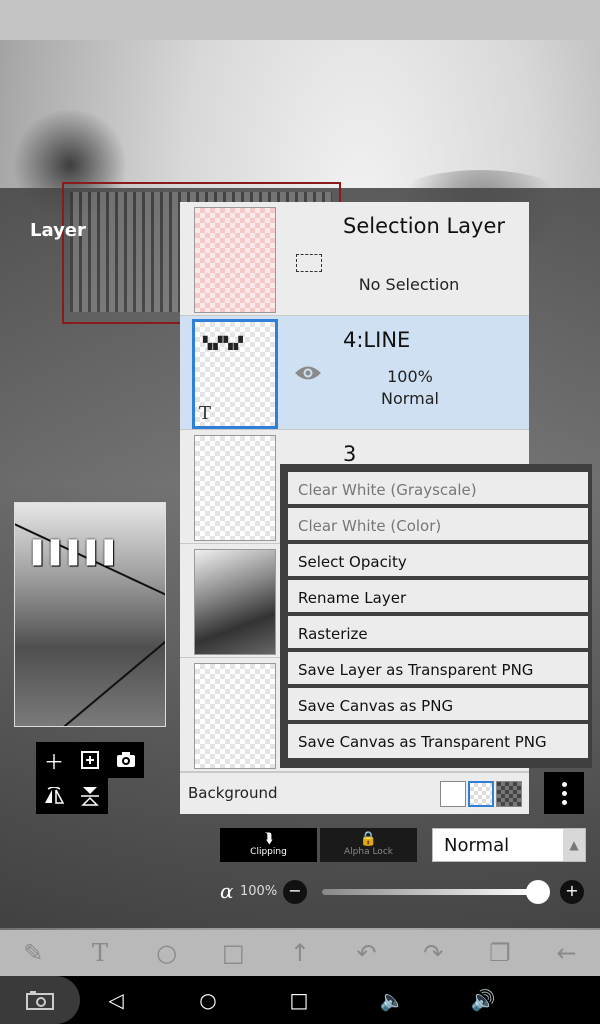  I want to click on nav-recents-icon: □, so click(299, 1000).